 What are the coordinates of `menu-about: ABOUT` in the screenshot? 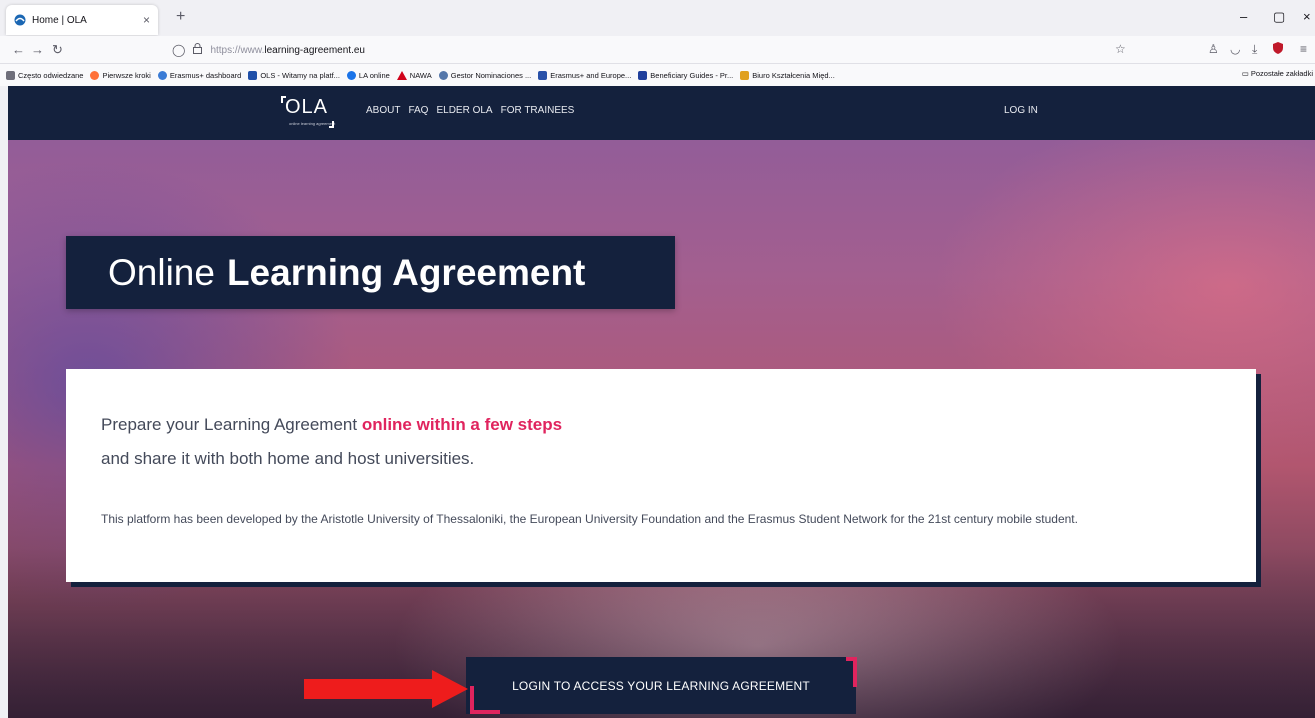 It's located at (383, 110).